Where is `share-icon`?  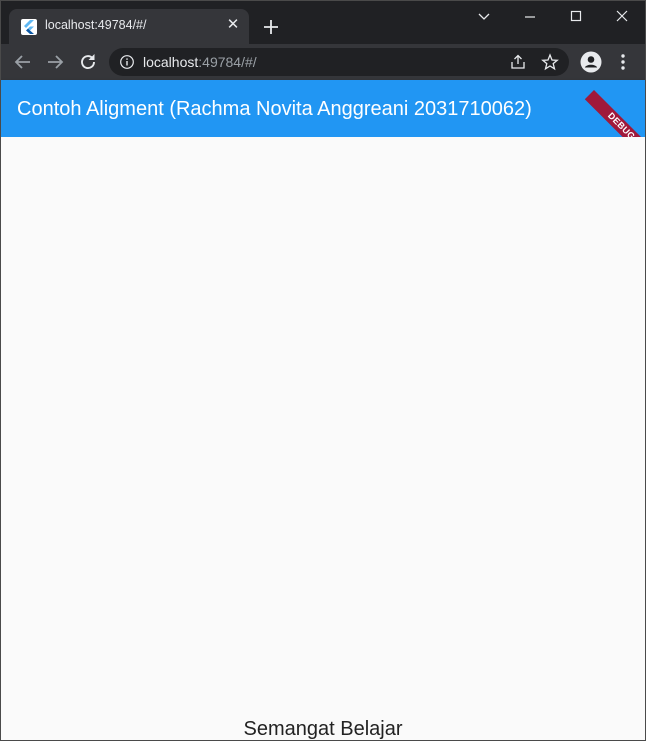
share-icon is located at coordinates (518, 62).